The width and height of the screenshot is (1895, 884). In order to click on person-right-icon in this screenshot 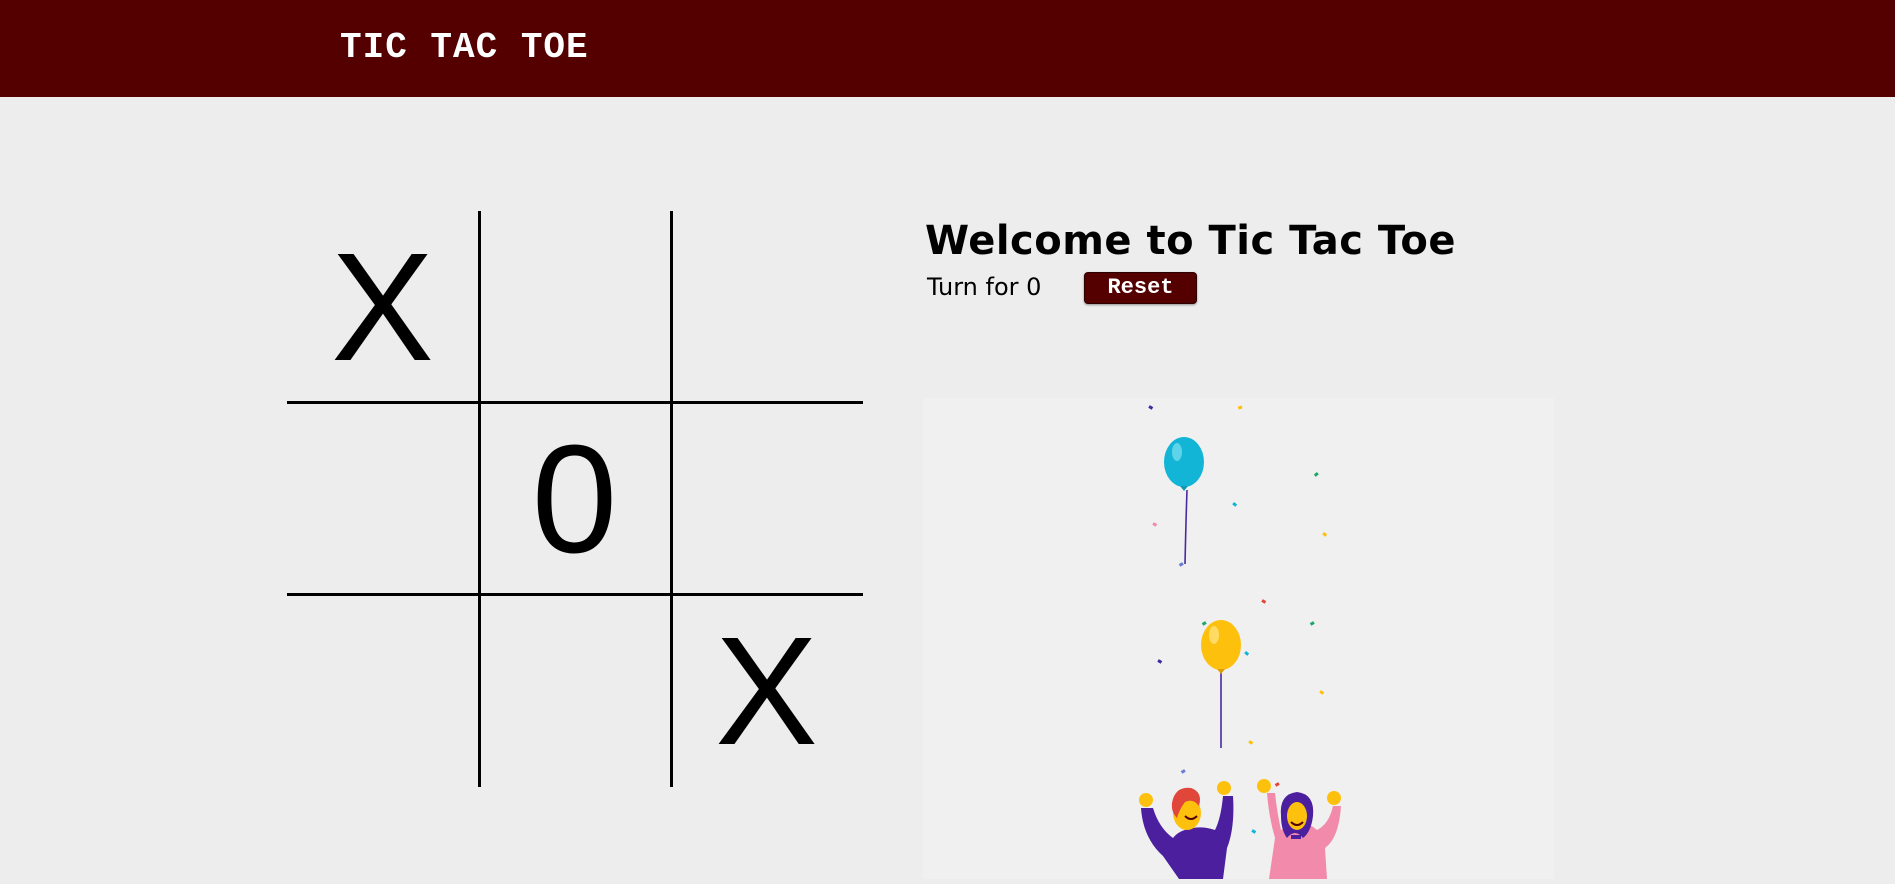, I will do `click(1299, 829)`.